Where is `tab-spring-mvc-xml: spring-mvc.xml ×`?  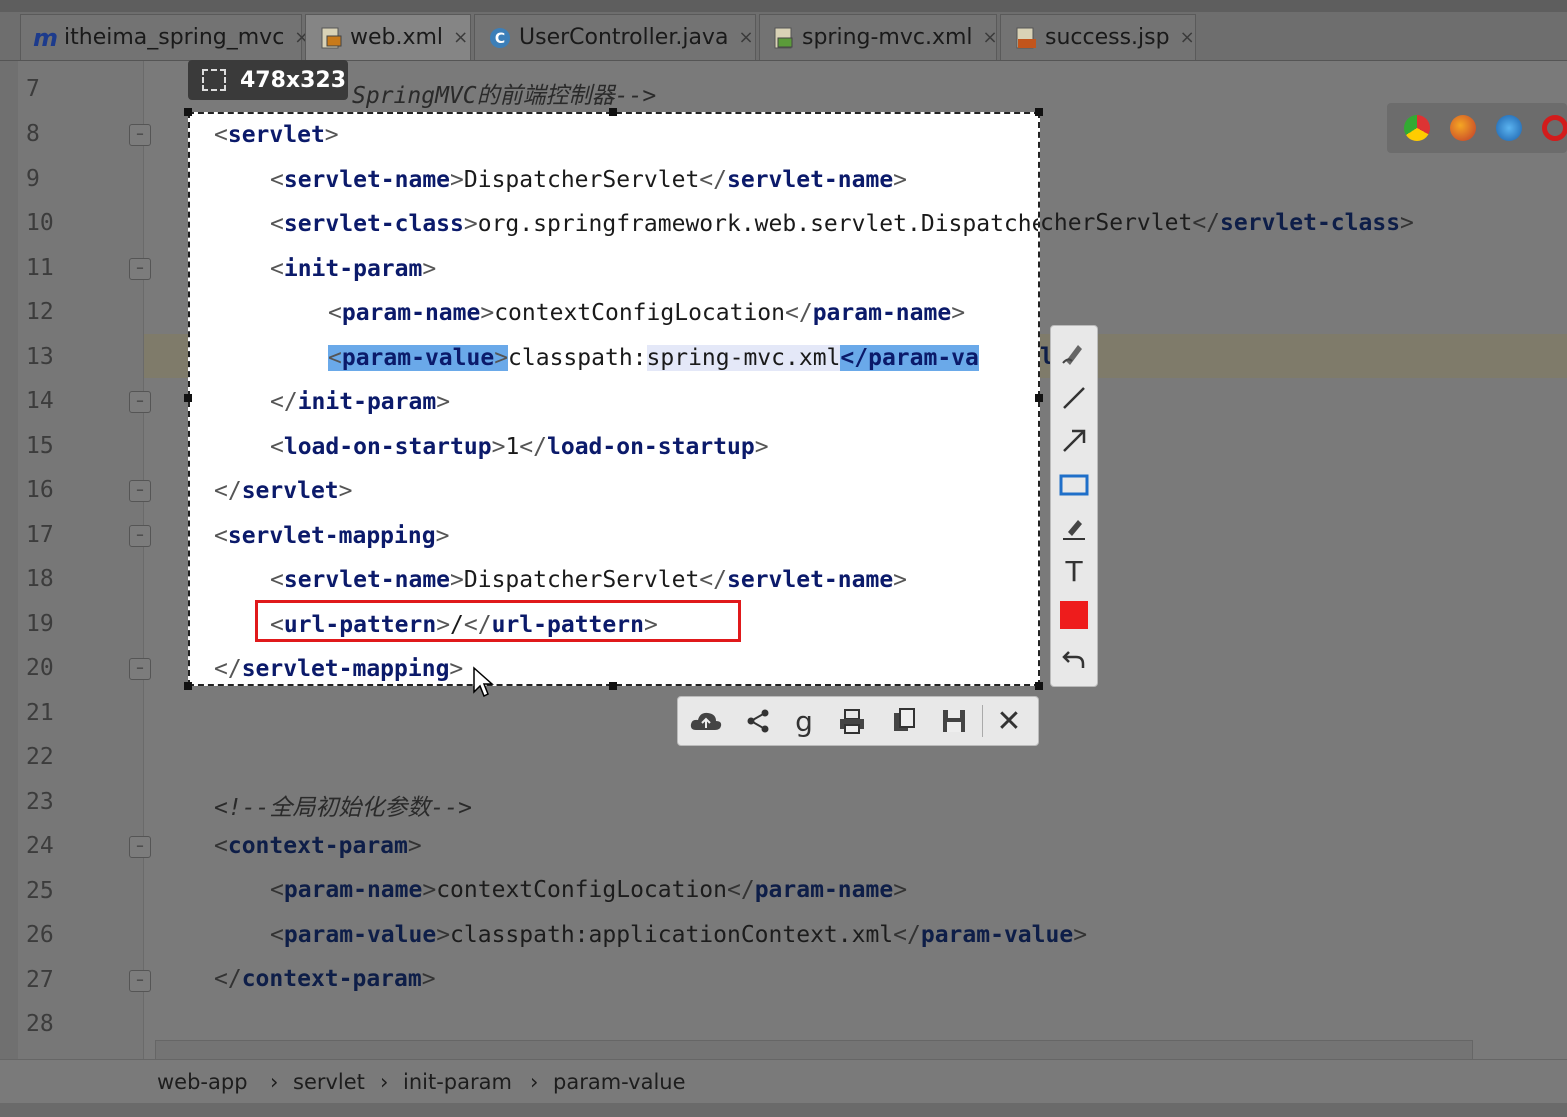 tab-spring-mvc-xml: spring-mvc.xml × is located at coordinates (878, 37).